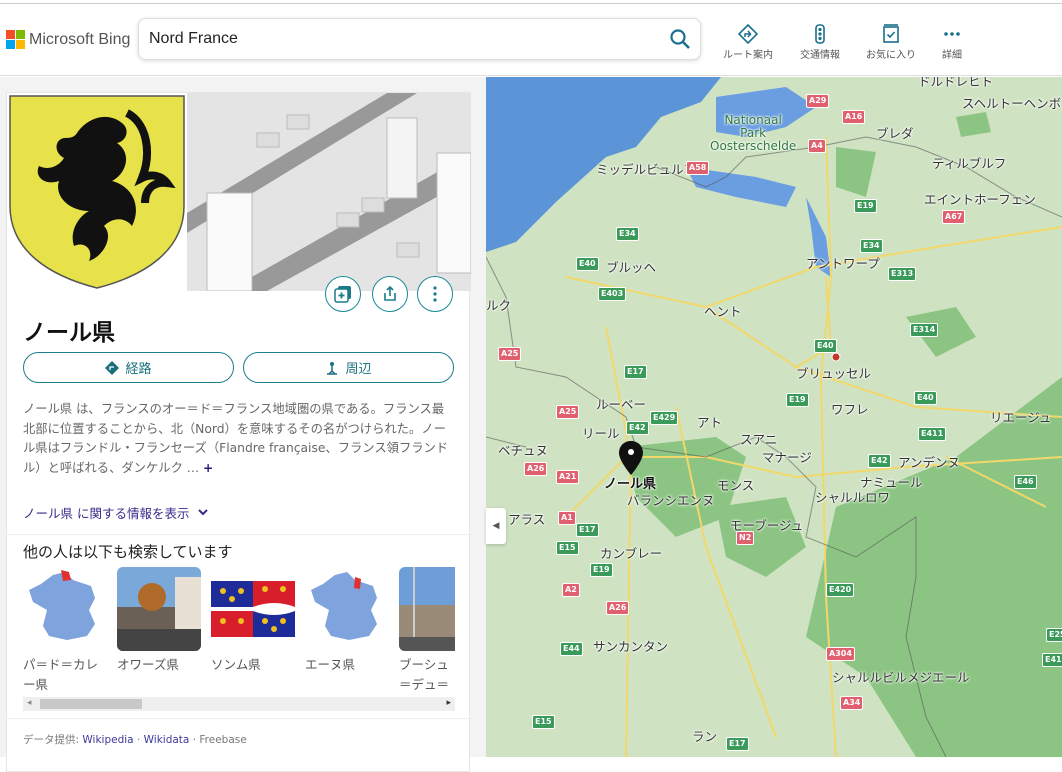 Image resolution: width=1062 pixels, height=772 pixels. Describe the element at coordinates (348, 367) in the screenshot. I see `nearby-button: 周辺` at that location.